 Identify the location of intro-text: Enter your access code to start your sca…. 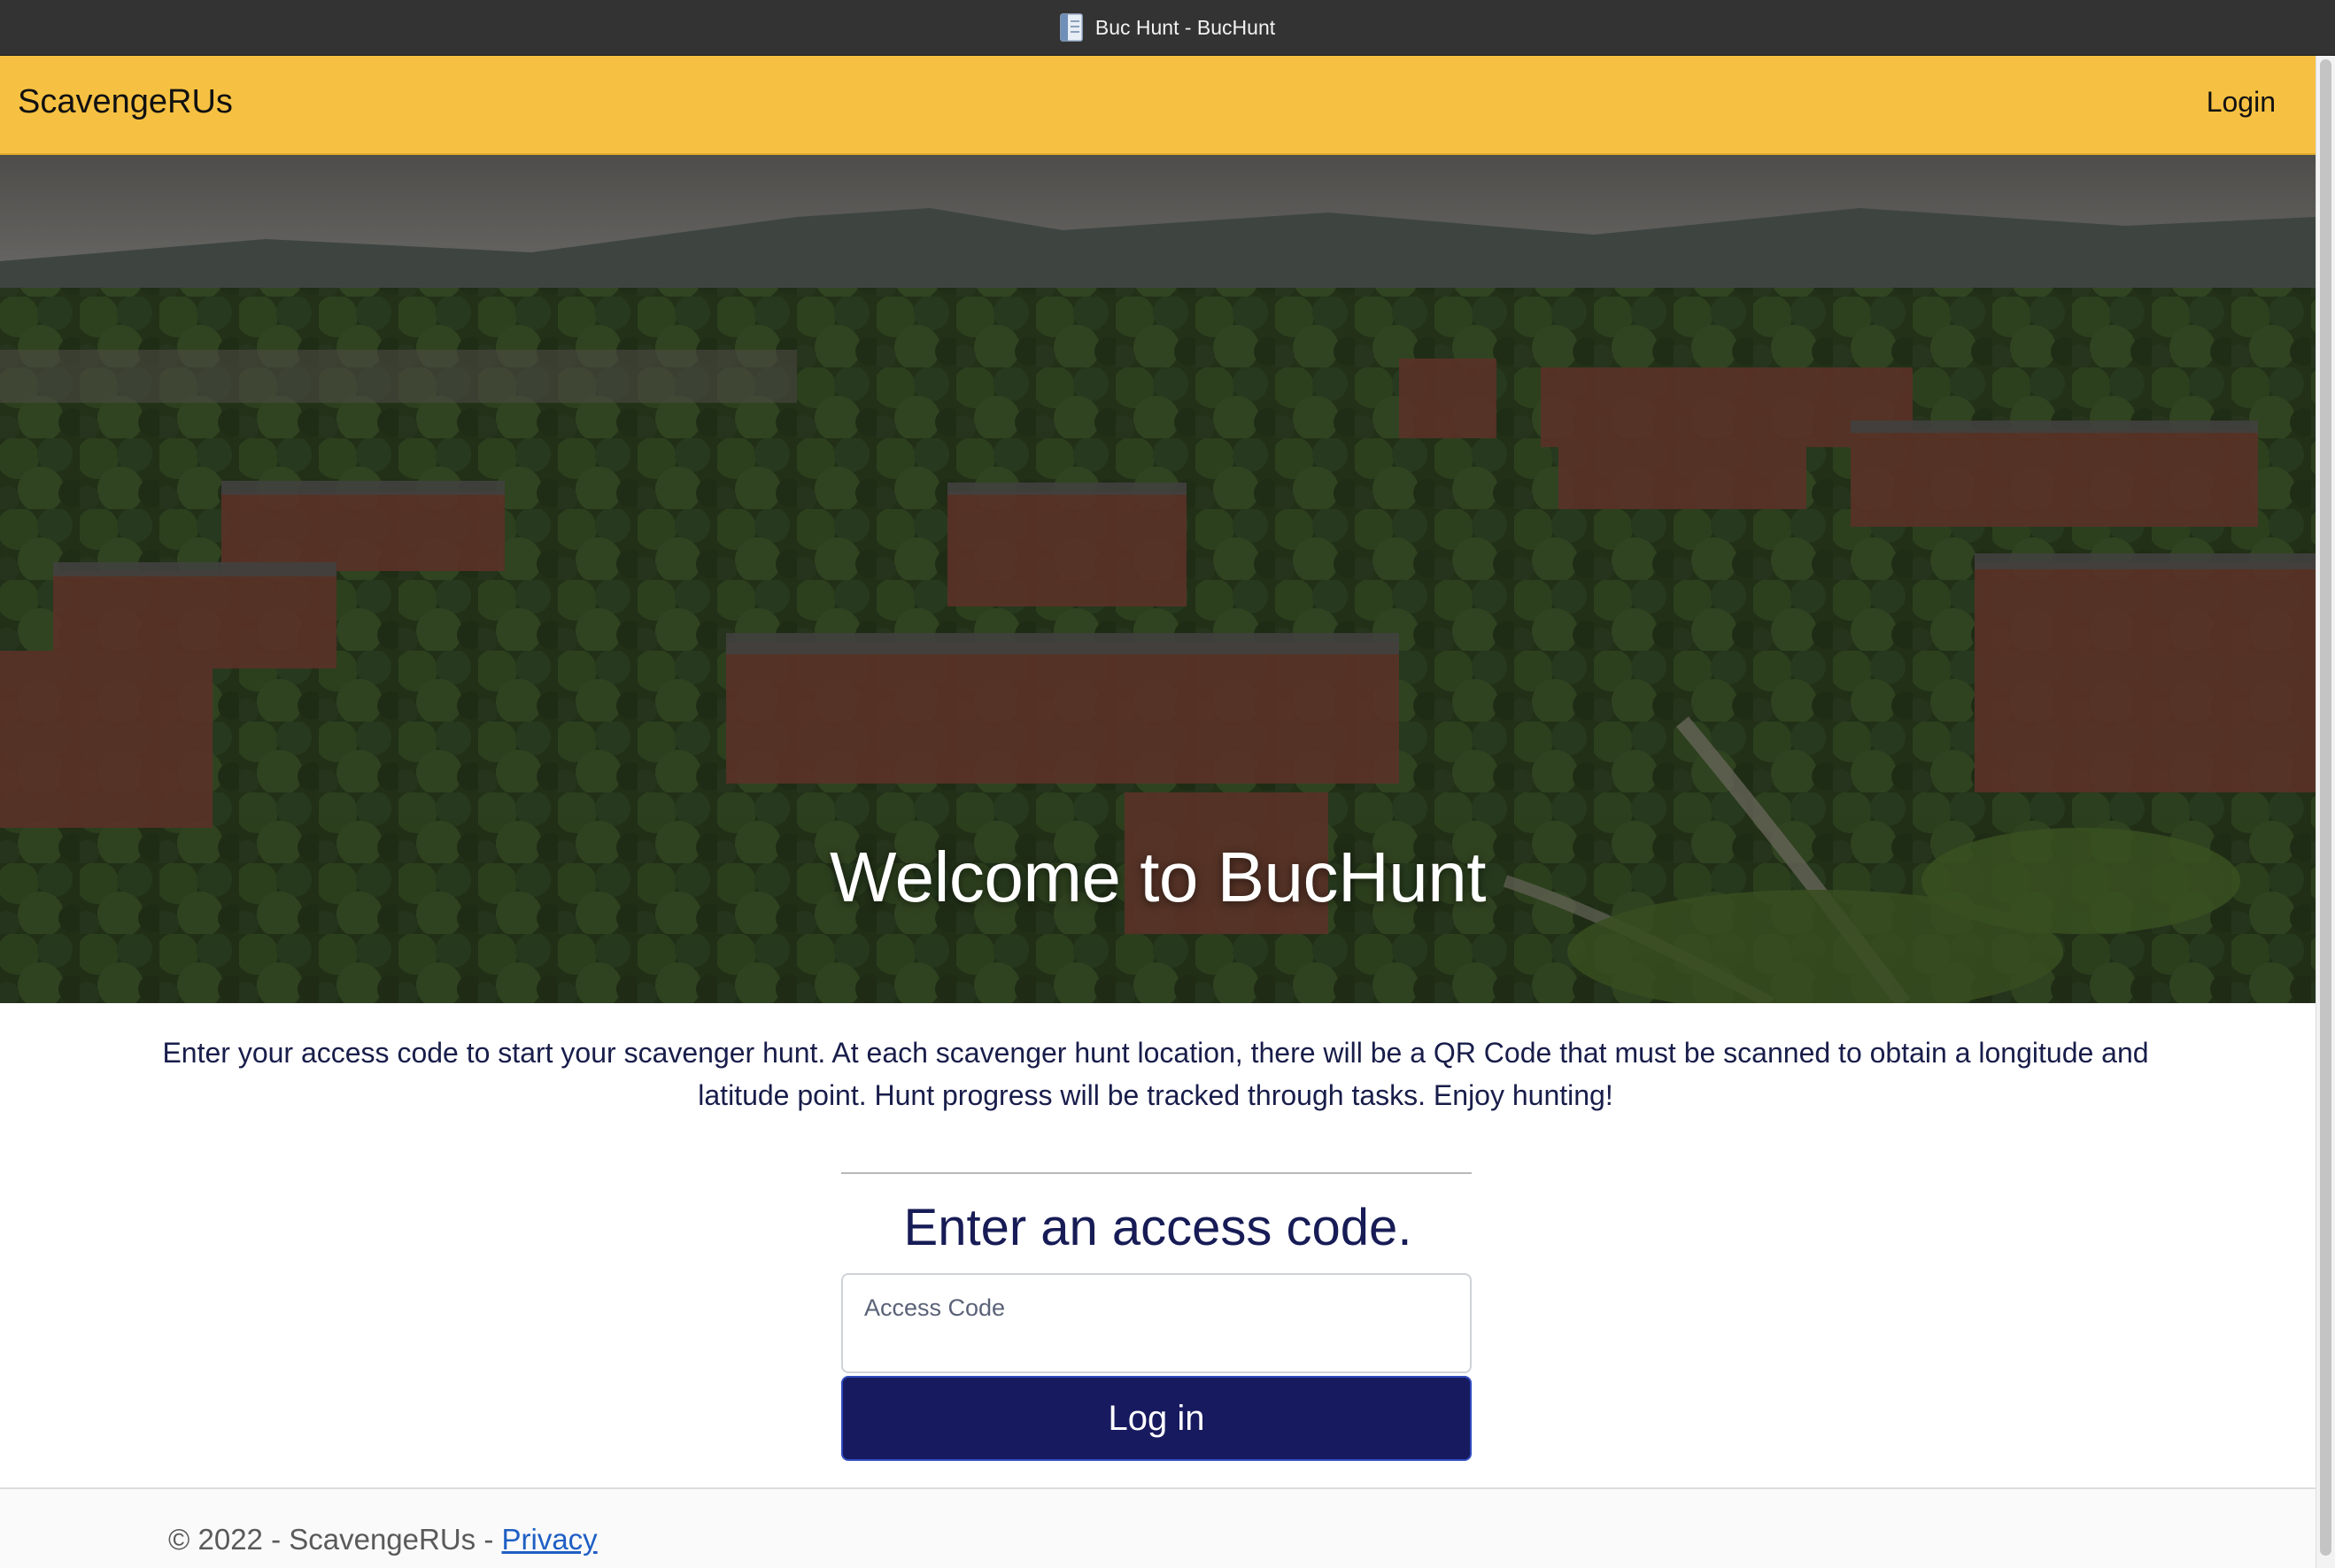
(1155, 1074).